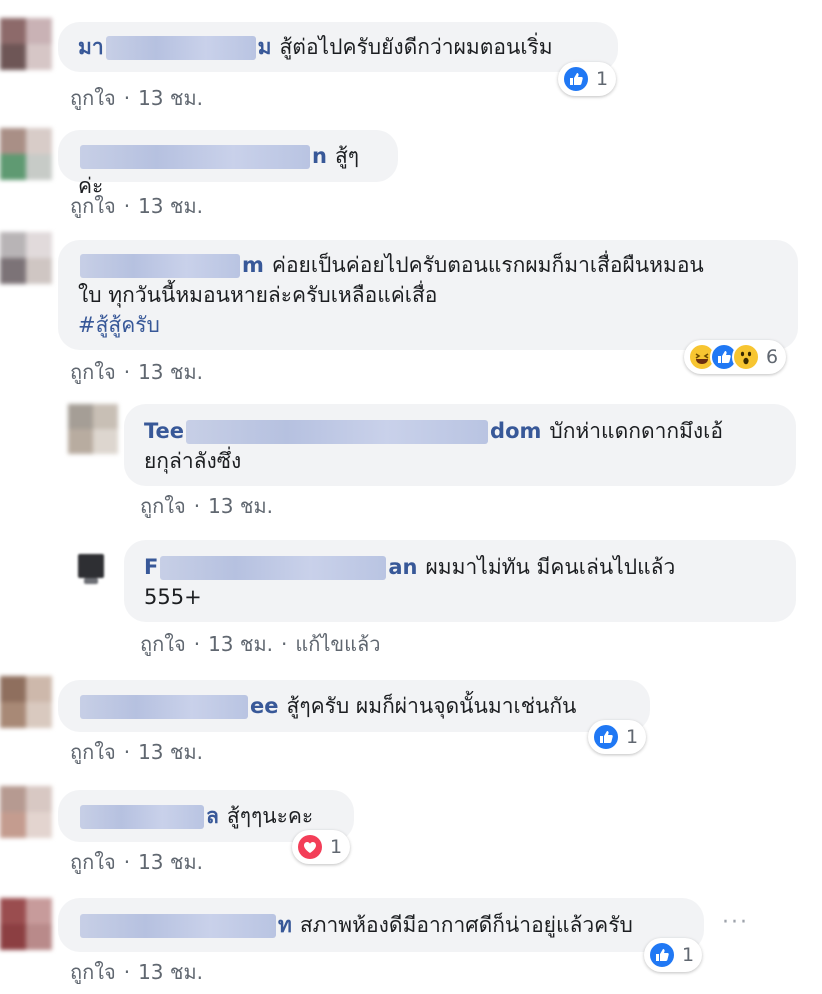 The width and height of the screenshot is (822, 994). Describe the element at coordinates (735, 922) in the screenshot. I see `more-options-icon: ···` at that location.